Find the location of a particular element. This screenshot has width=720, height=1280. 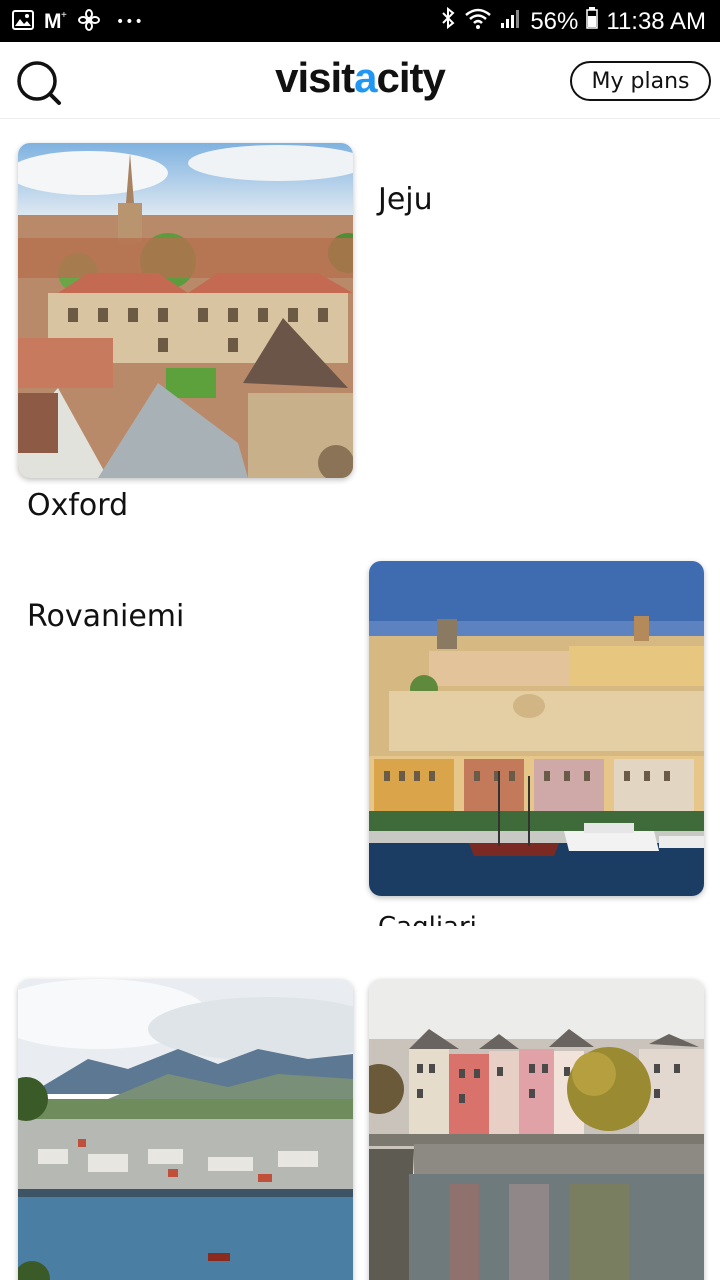

more-notifications-icon: ••• is located at coordinates (130, 22).